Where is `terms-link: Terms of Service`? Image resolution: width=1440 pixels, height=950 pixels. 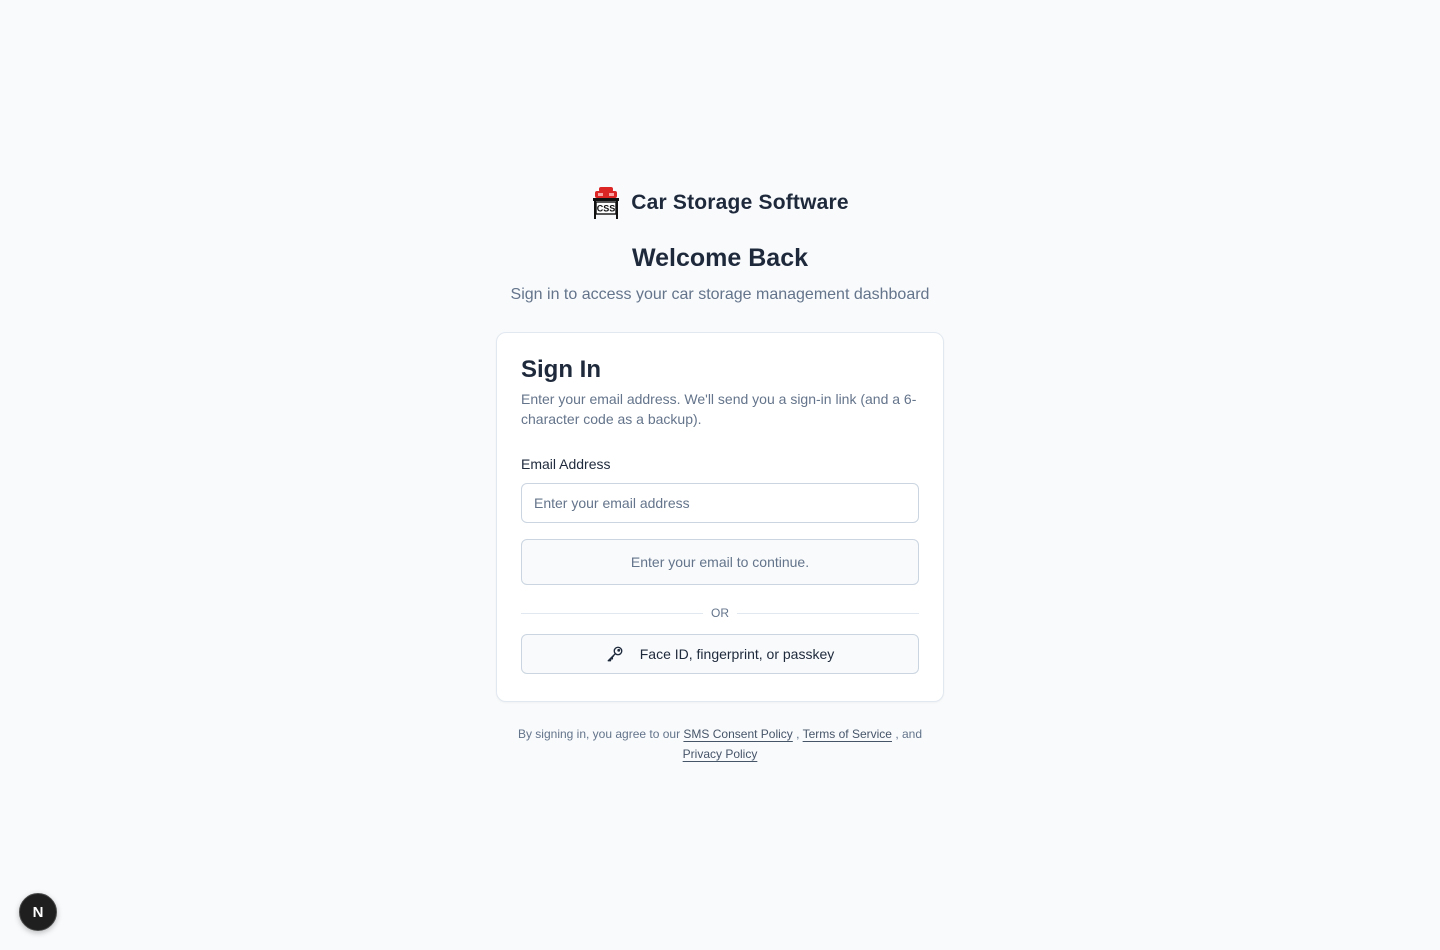 terms-link: Terms of Service is located at coordinates (847, 734).